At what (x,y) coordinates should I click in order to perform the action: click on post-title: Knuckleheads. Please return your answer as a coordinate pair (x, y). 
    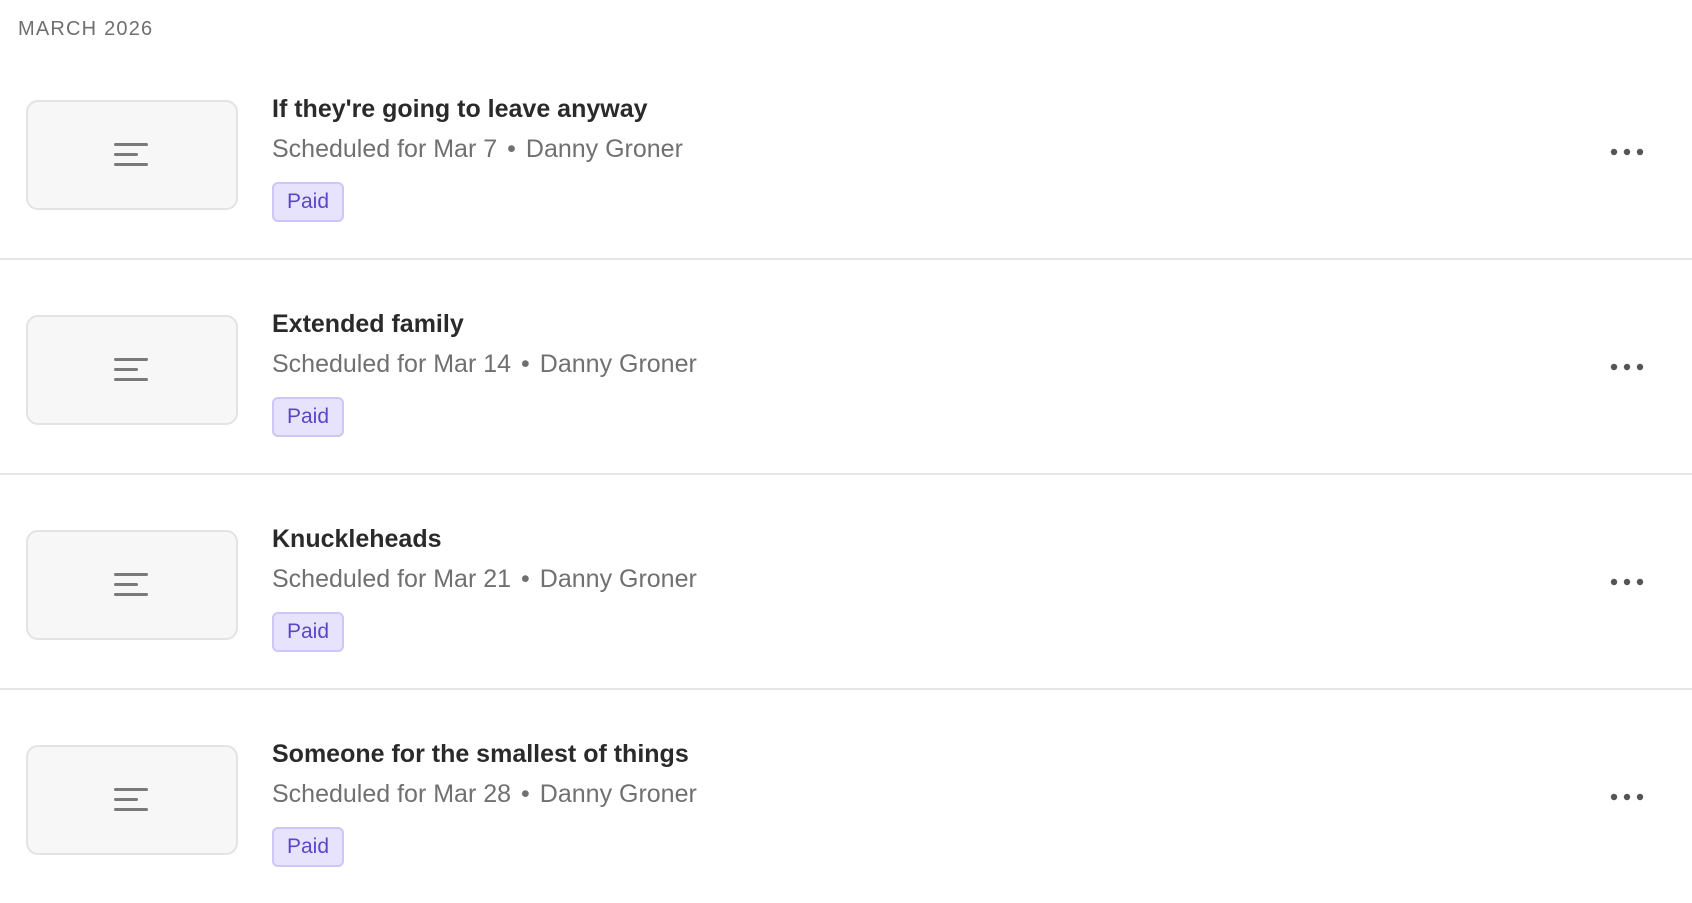
    Looking at the image, I should click on (357, 539).